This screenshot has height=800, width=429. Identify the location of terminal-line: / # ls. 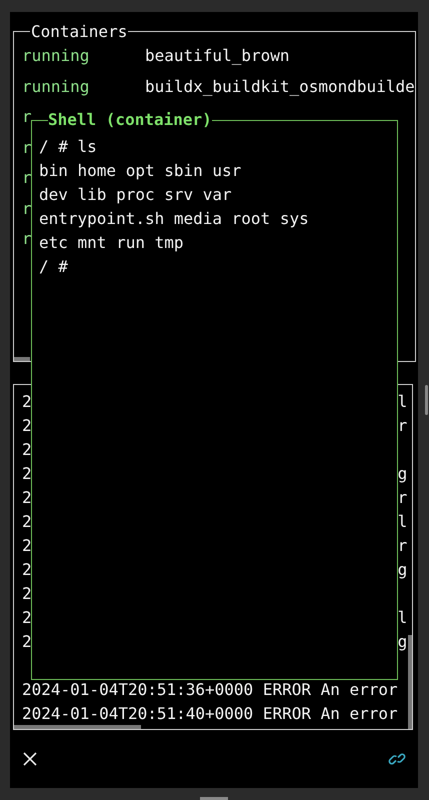
(68, 147).